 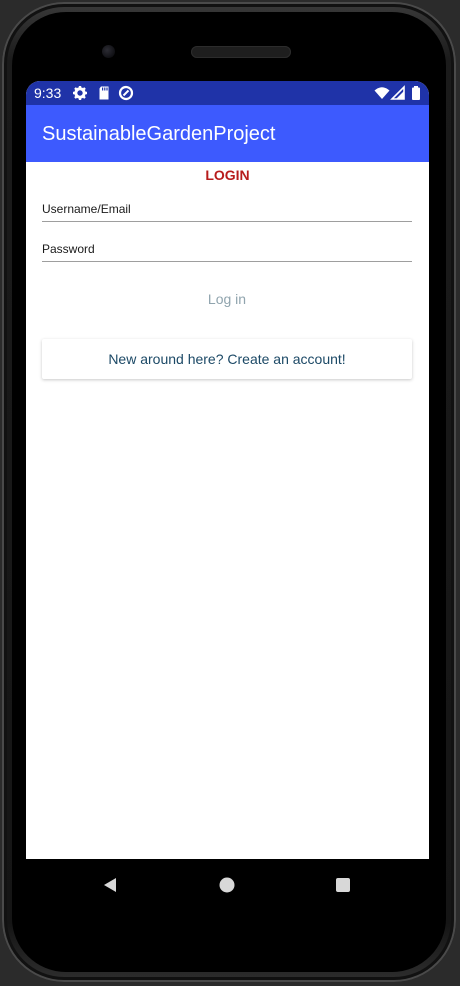 What do you see at coordinates (159, 134) in the screenshot?
I see `app-title: SustainableGardenProject` at bounding box center [159, 134].